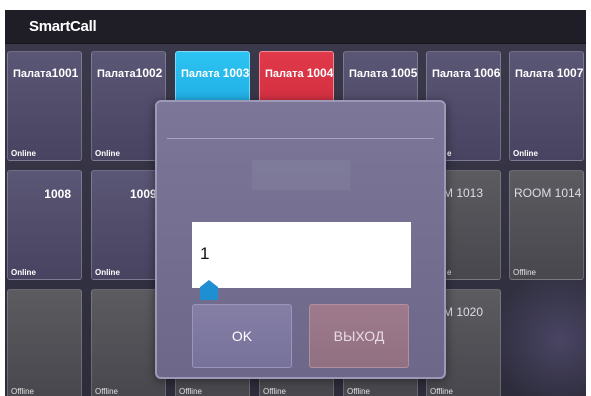 The height and width of the screenshot is (396, 591). What do you see at coordinates (215, 73) in the screenshot?
I see `room-name: Палата 1003` at bounding box center [215, 73].